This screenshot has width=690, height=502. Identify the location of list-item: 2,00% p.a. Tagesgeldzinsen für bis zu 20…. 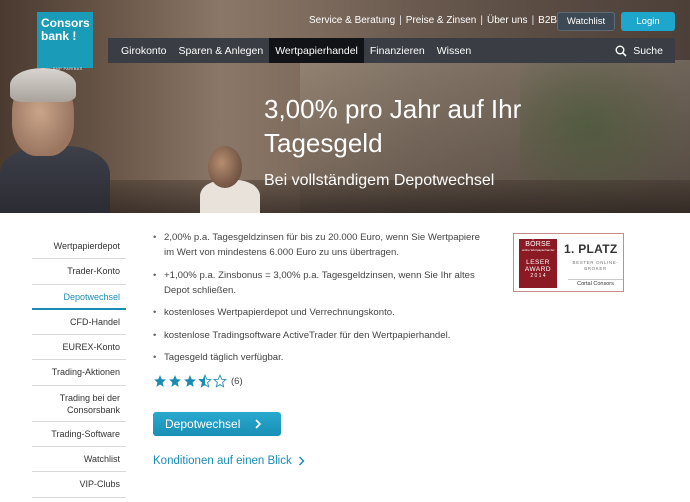
(318, 245).